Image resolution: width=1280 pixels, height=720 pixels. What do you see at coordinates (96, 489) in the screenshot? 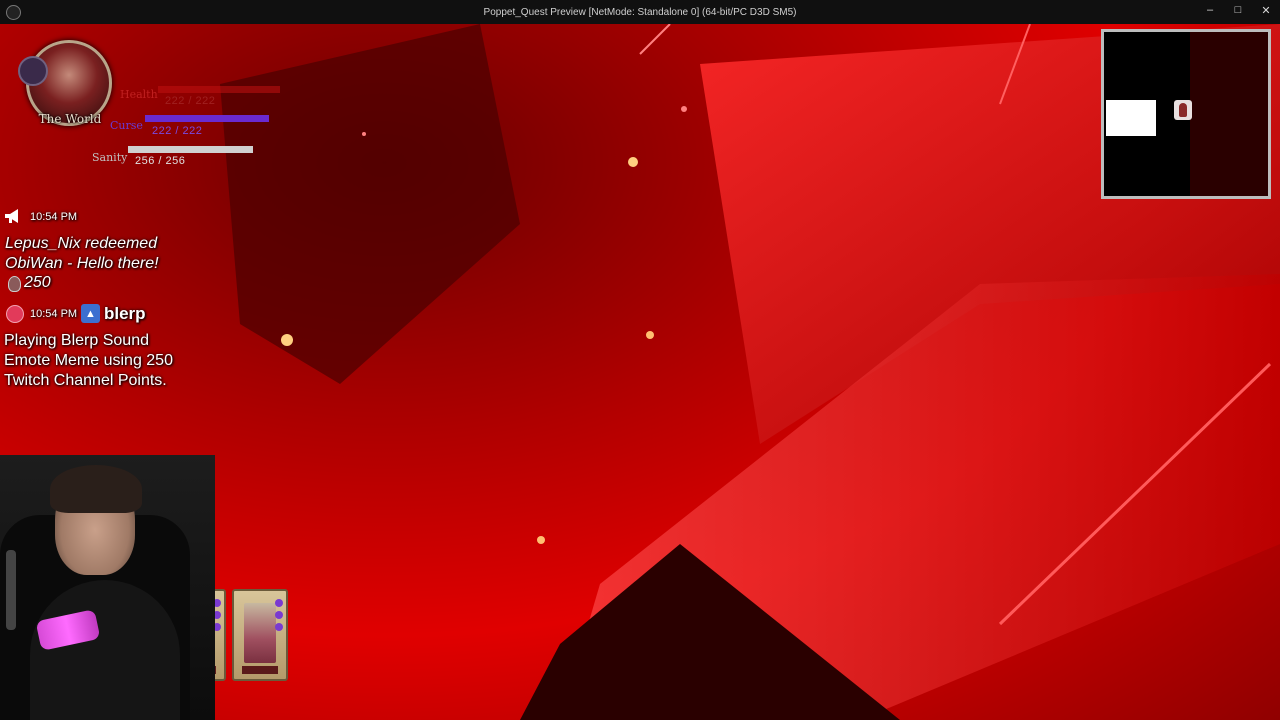
I see `webcam-streamer-hair` at bounding box center [96, 489].